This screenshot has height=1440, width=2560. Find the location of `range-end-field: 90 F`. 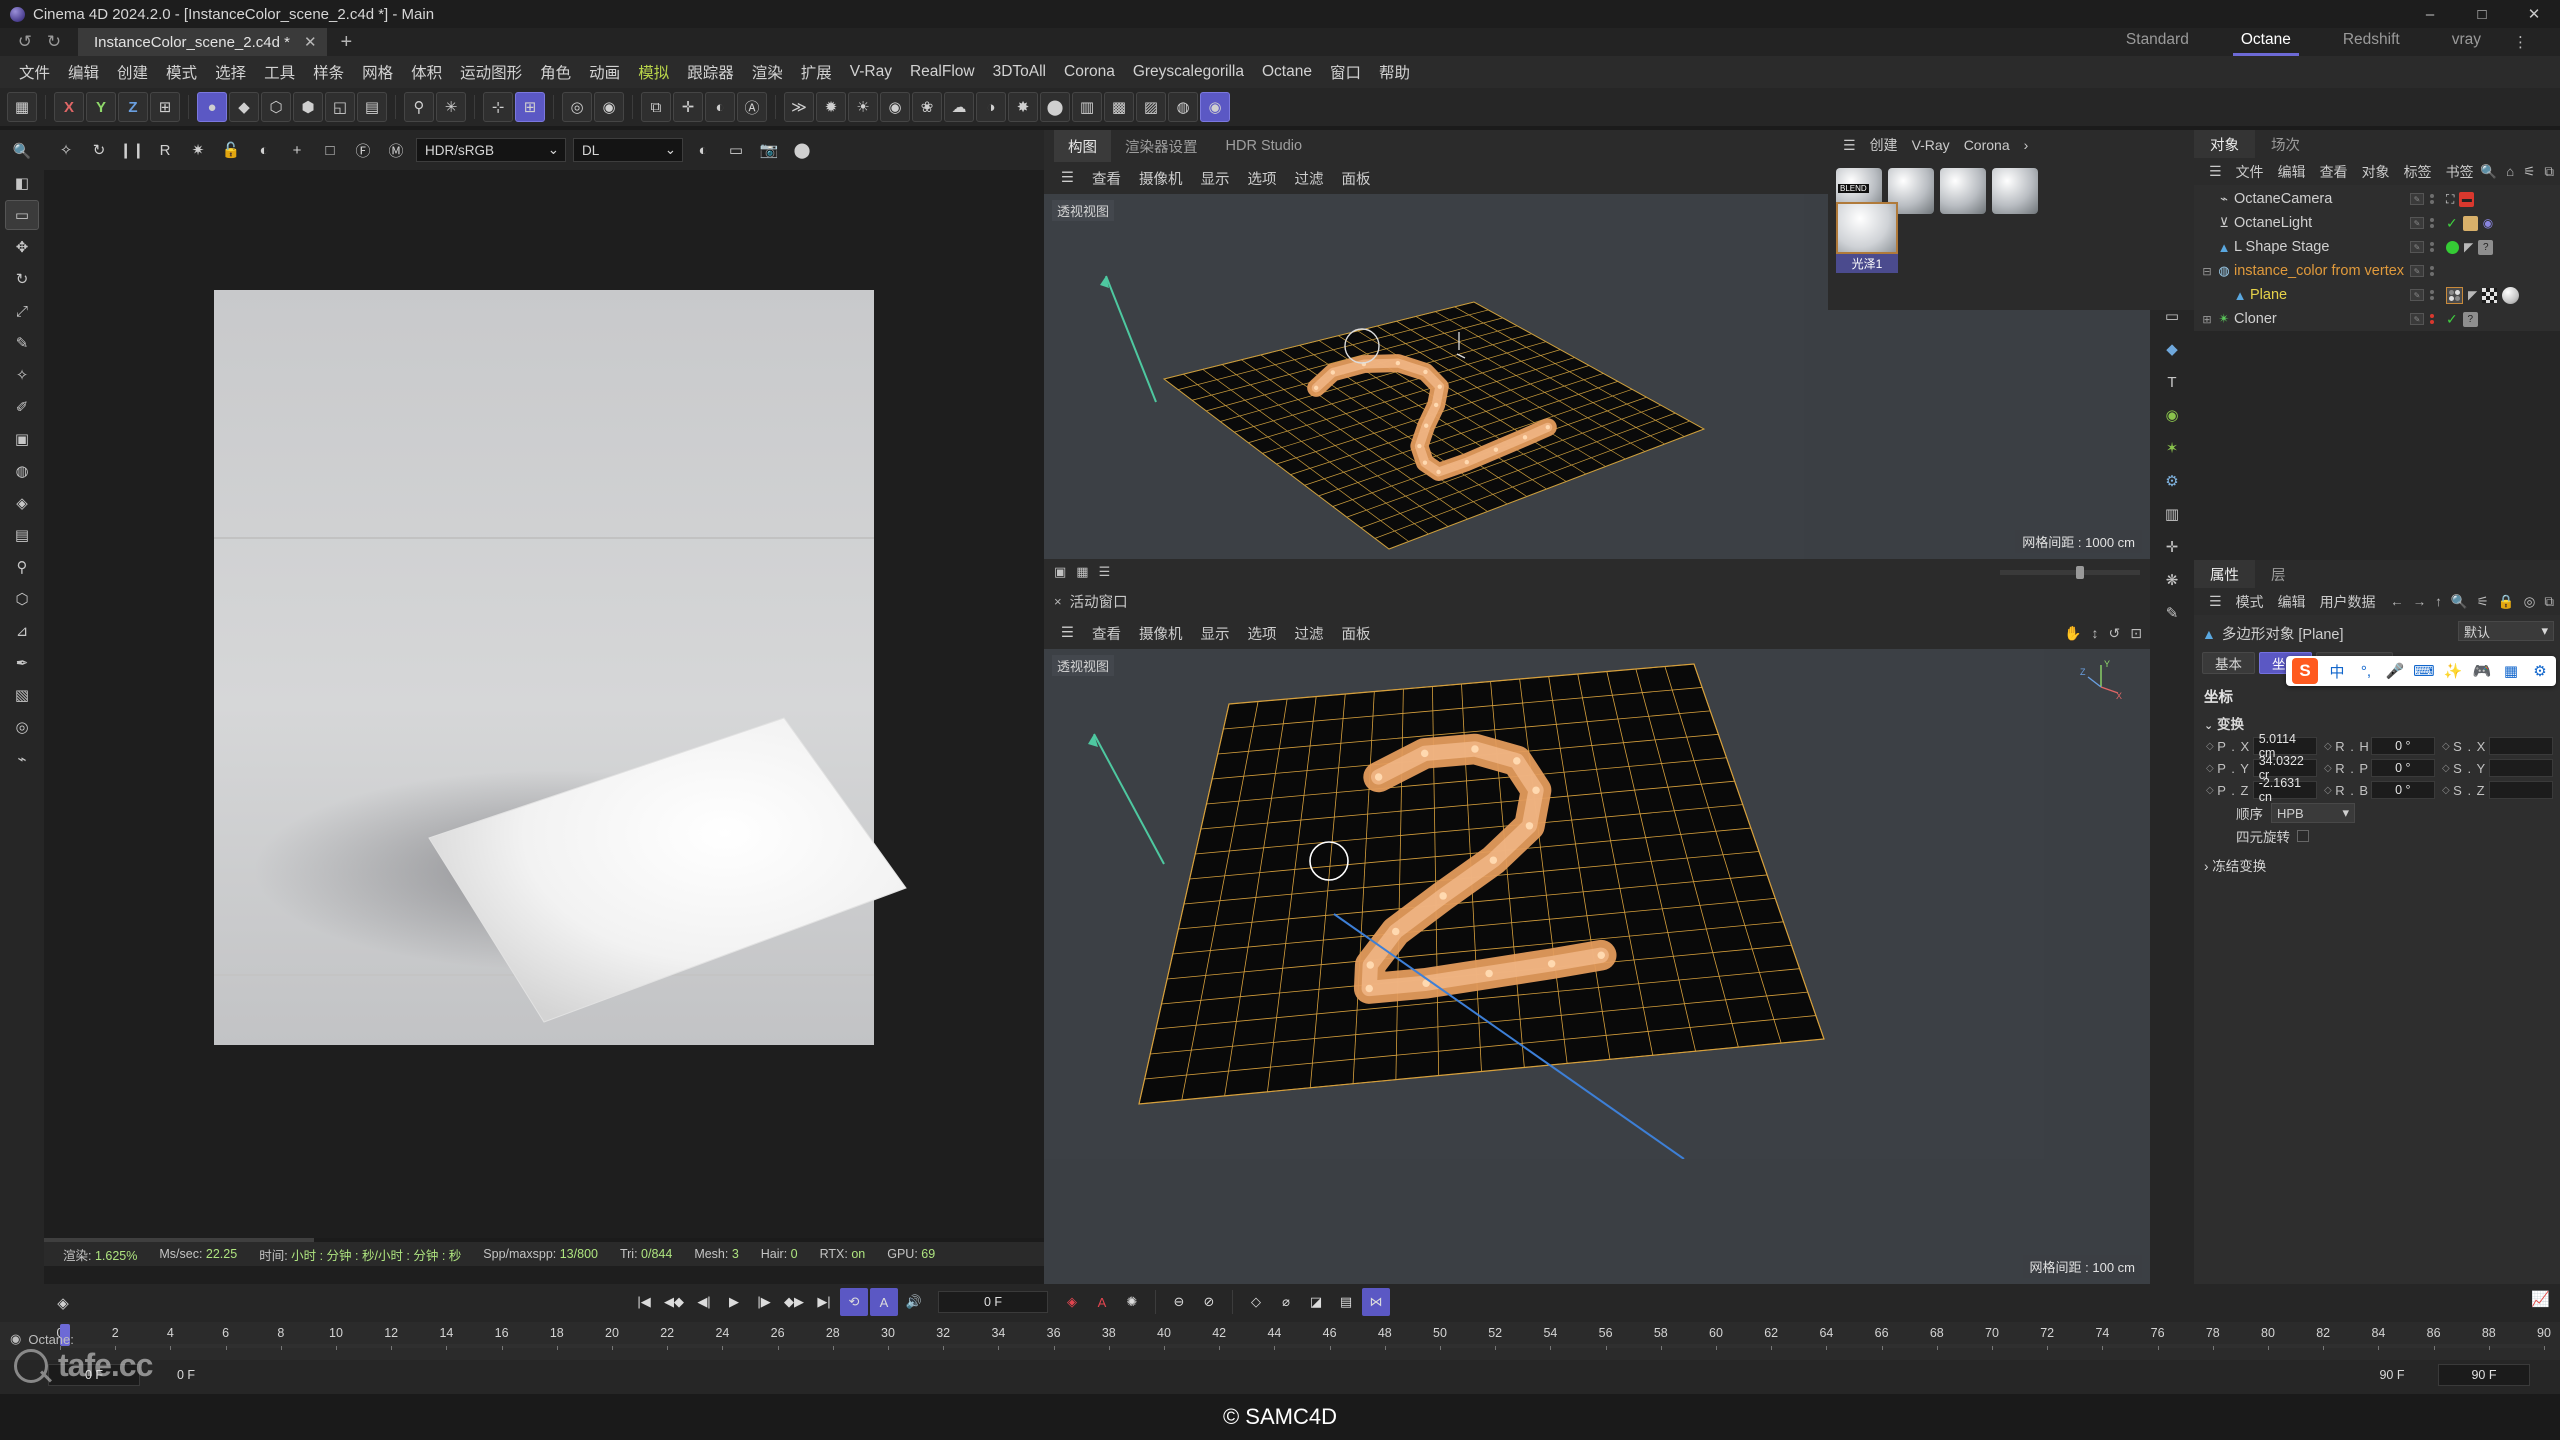

range-end-field: 90 F is located at coordinates (2484, 1375).